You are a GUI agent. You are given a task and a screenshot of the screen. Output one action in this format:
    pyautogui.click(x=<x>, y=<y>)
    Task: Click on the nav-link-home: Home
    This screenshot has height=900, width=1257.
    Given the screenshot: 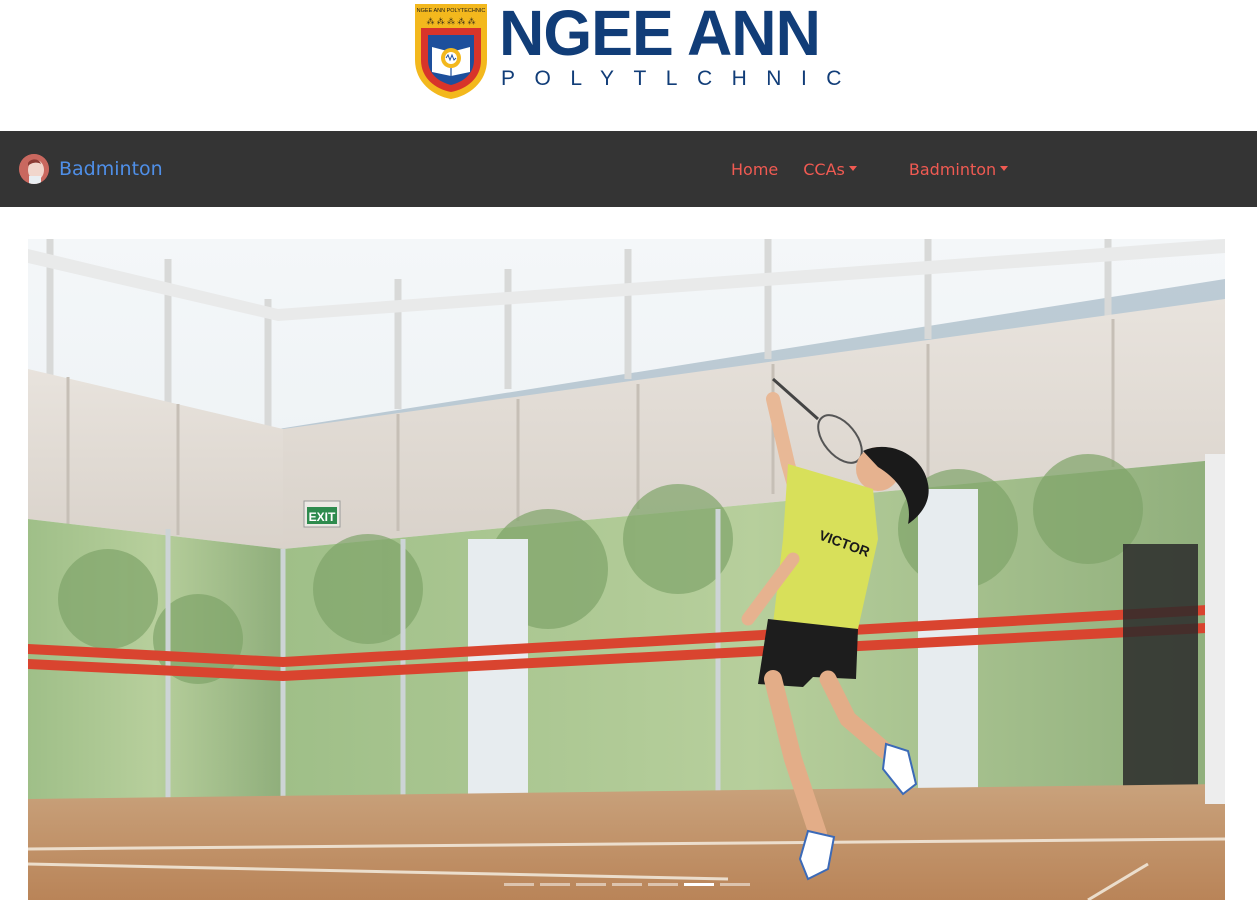 What is the action you would take?
    pyautogui.click(x=754, y=169)
    